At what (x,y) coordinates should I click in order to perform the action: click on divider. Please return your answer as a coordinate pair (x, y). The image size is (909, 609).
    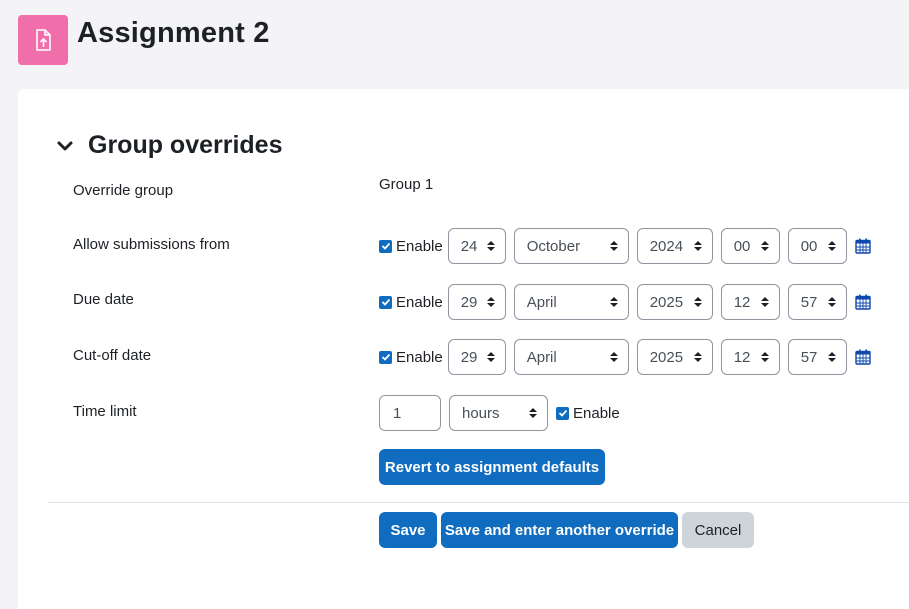
    Looking at the image, I should click on (478, 502).